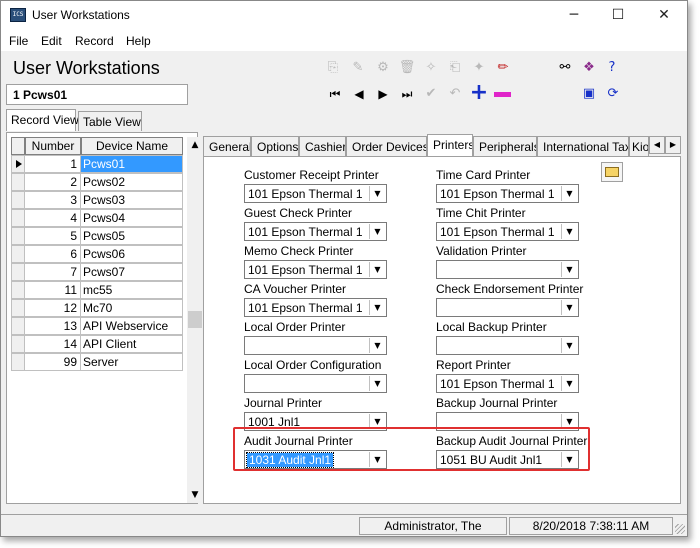 The width and height of the screenshot is (700, 548). Describe the element at coordinates (94, 41) in the screenshot. I see `menu-record: Record` at that location.